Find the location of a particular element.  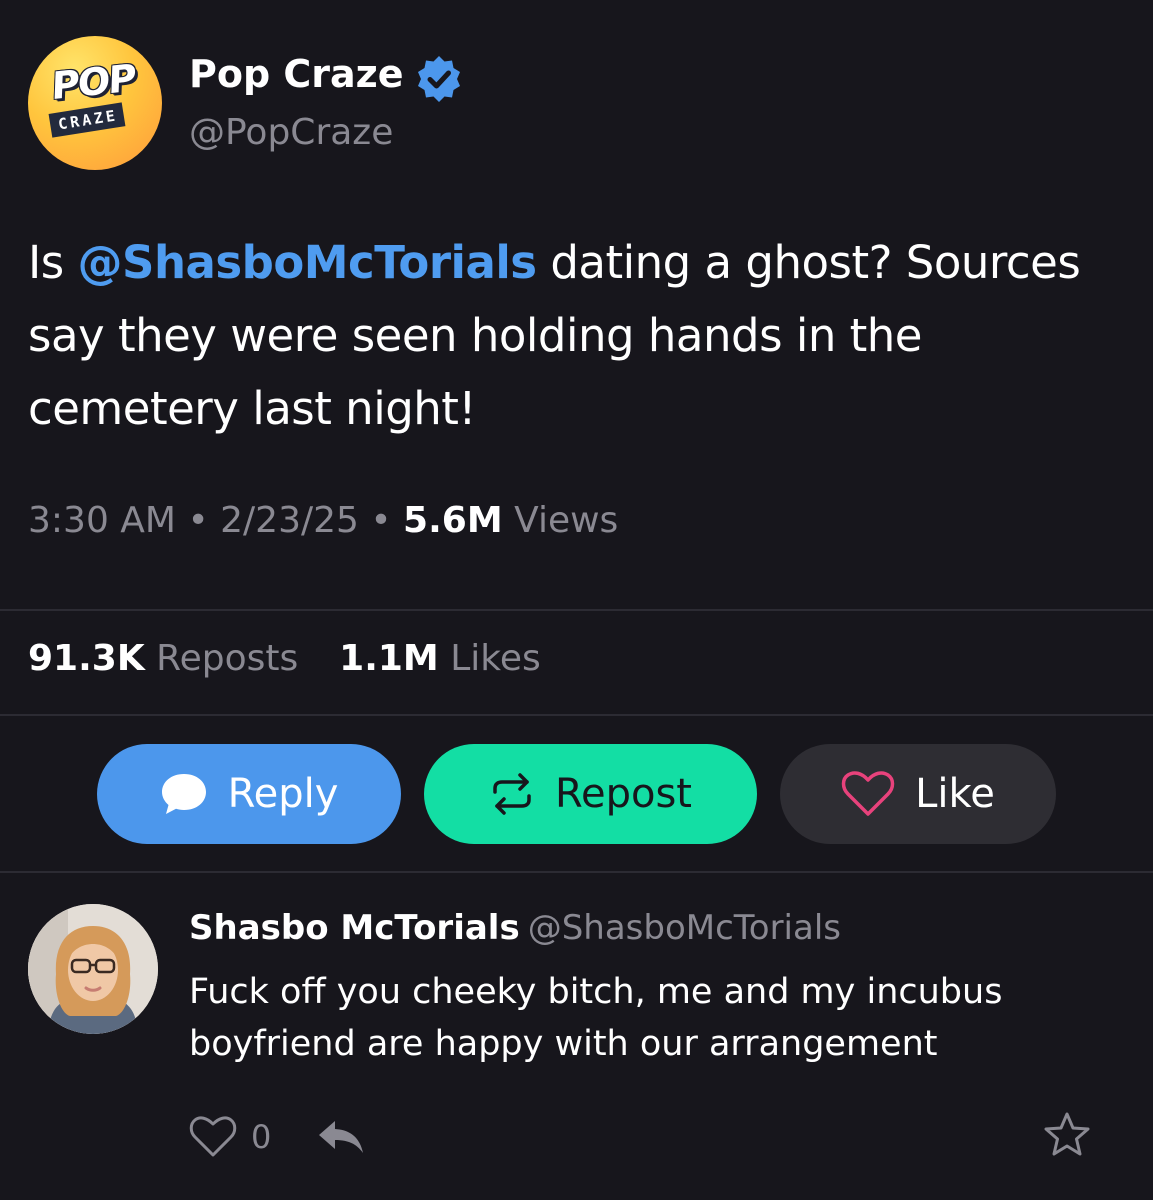

reply-arrow-icon is located at coordinates (341, 1137).